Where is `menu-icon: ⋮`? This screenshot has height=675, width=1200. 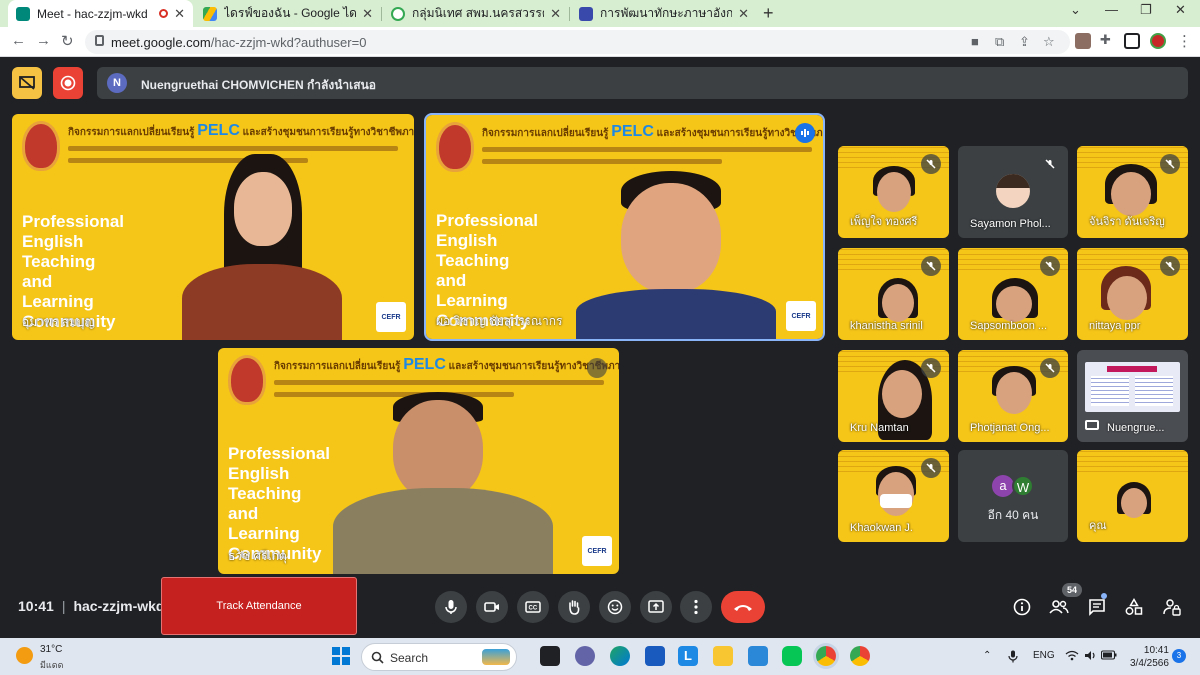 menu-icon: ⋮ is located at coordinates (1184, 41).